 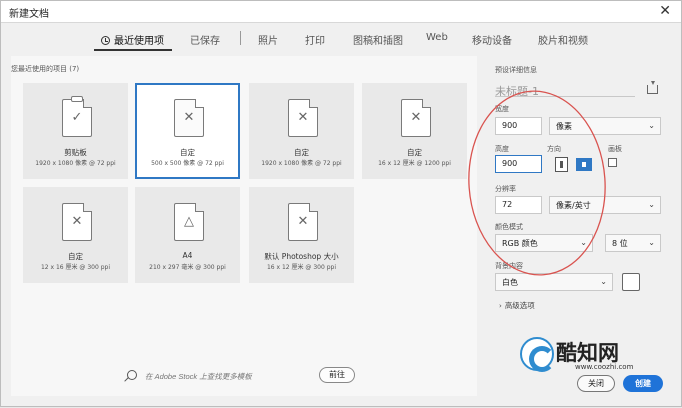 What do you see at coordinates (187, 267) in the screenshot?
I see `preset-desc: 210 x 297 毫米 @ 300 ppi` at bounding box center [187, 267].